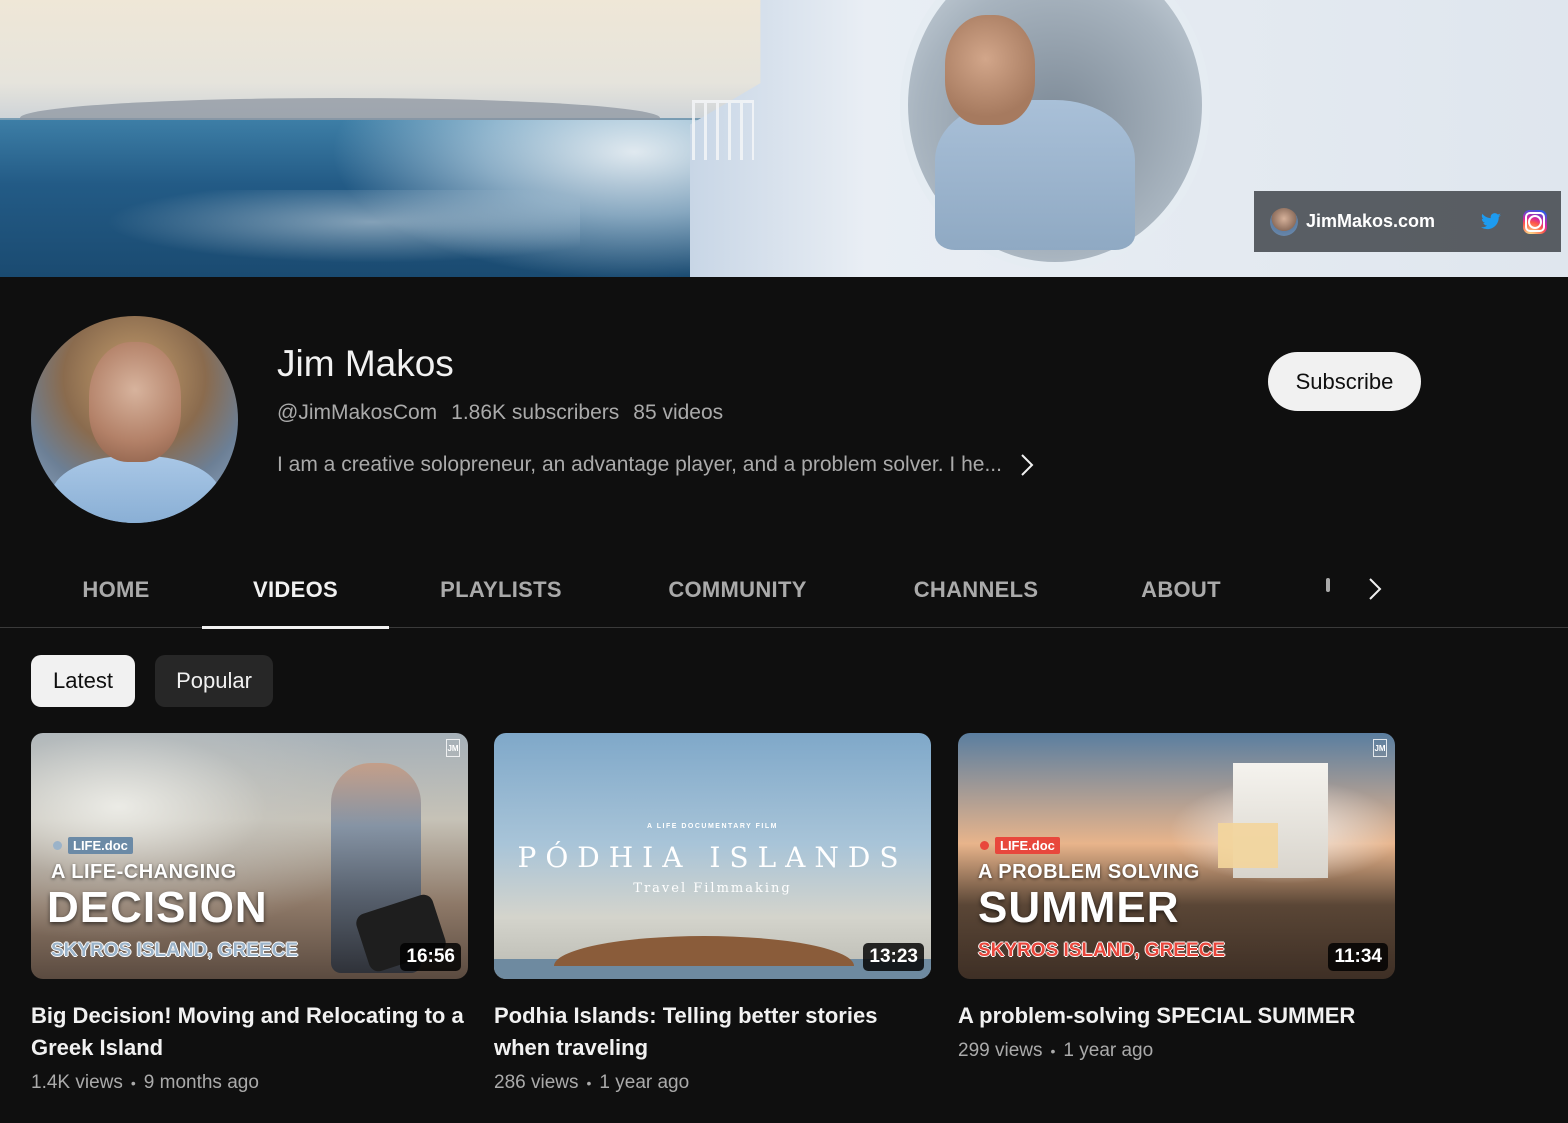  Describe the element at coordinates (501, 590) in the screenshot. I see `tab-playlists: PLAYLISTS` at that location.